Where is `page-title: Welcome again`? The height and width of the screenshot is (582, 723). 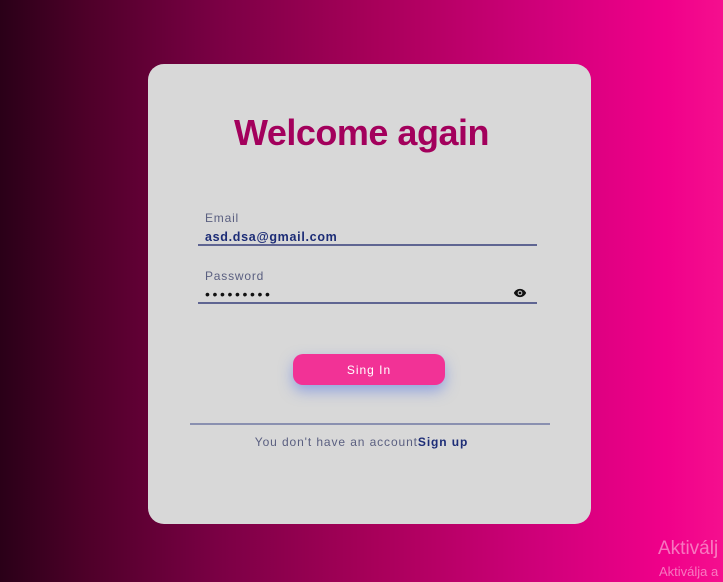
page-title: Welcome again is located at coordinates (361, 132).